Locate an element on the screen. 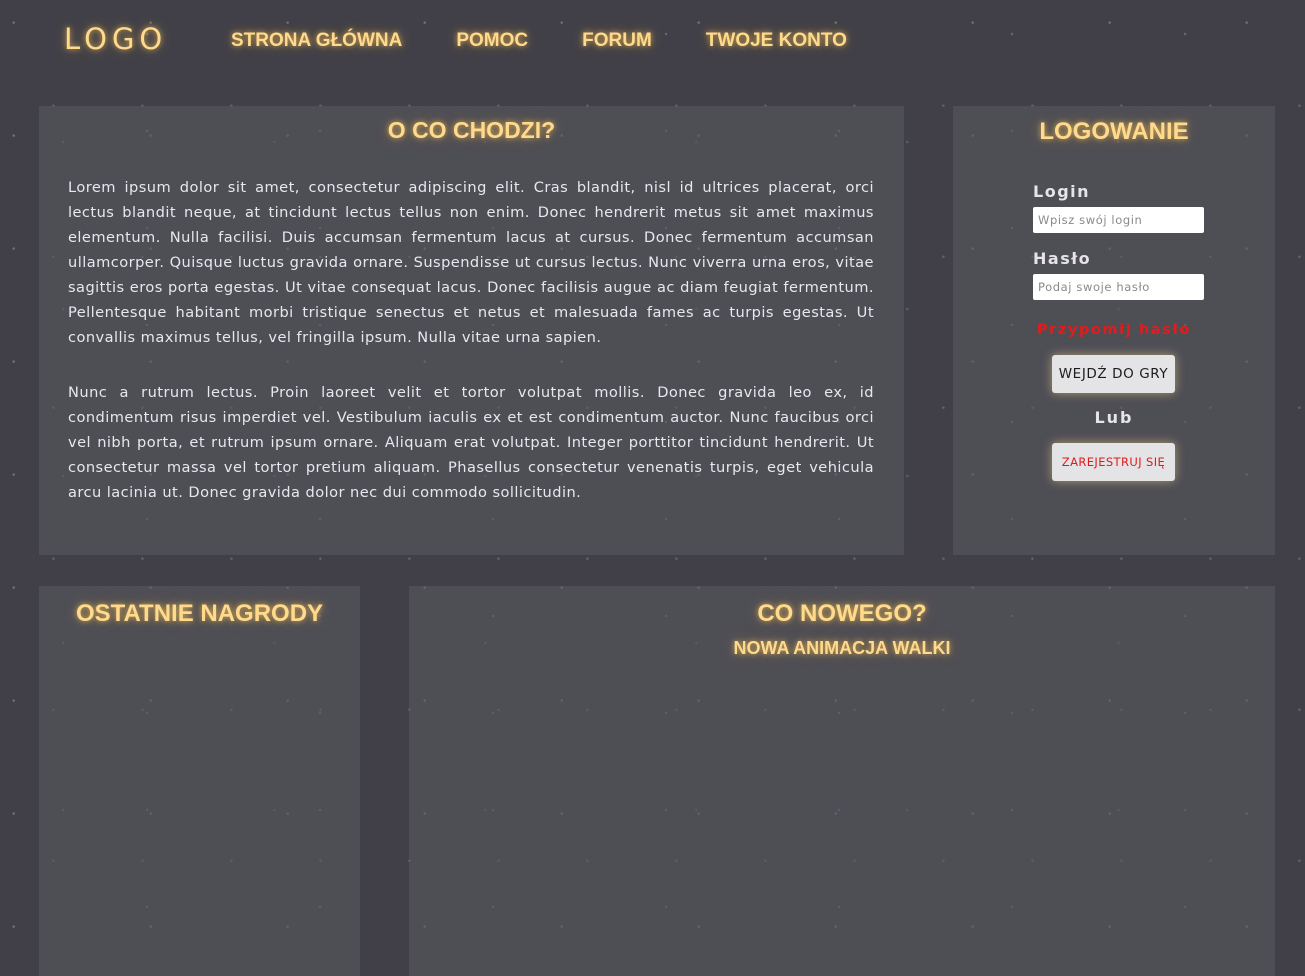 The height and width of the screenshot is (976, 1305). remind-password-link: Przypomij hasło is located at coordinates (1114, 330).